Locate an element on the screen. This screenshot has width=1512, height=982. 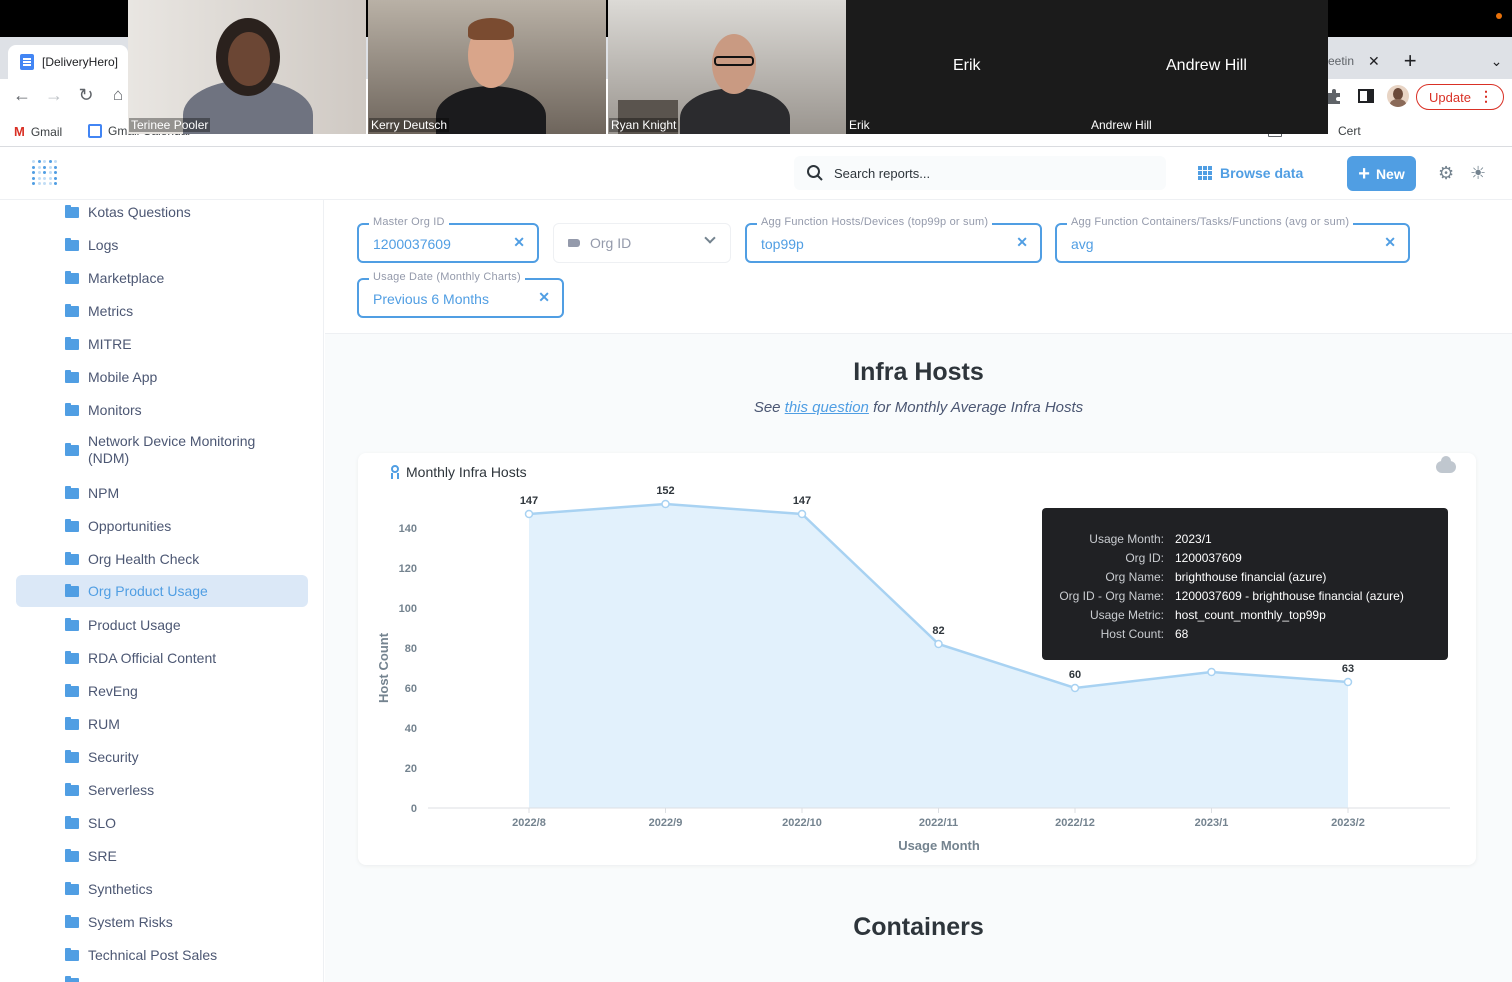
sidebar-item-logs: Logs is located at coordinates (162, 245).